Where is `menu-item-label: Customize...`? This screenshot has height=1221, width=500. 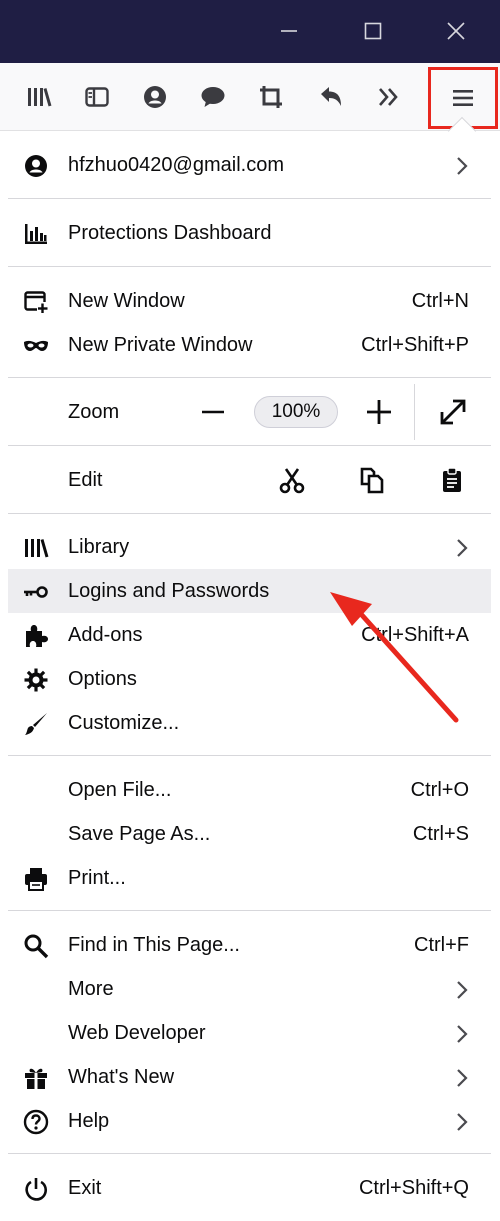 menu-item-label: Customize... is located at coordinates (124, 723).